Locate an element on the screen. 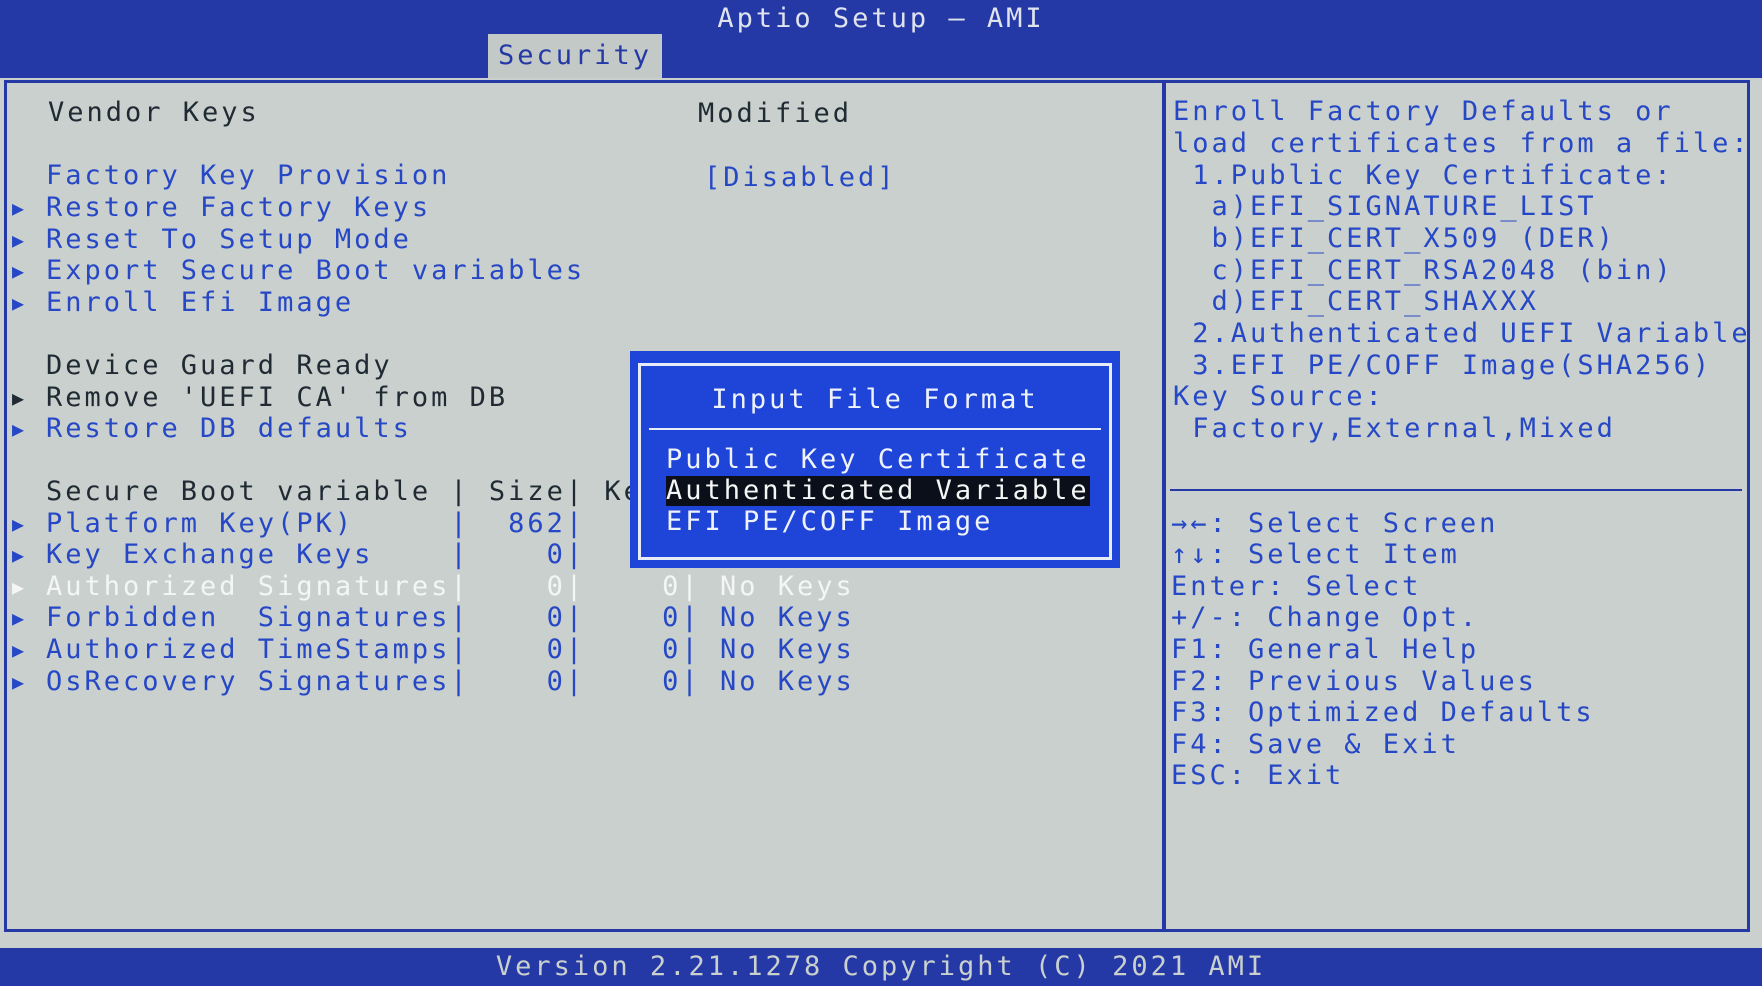 The image size is (1762, 986). factory-key-provision-value: [Disabled] is located at coordinates (800, 178).